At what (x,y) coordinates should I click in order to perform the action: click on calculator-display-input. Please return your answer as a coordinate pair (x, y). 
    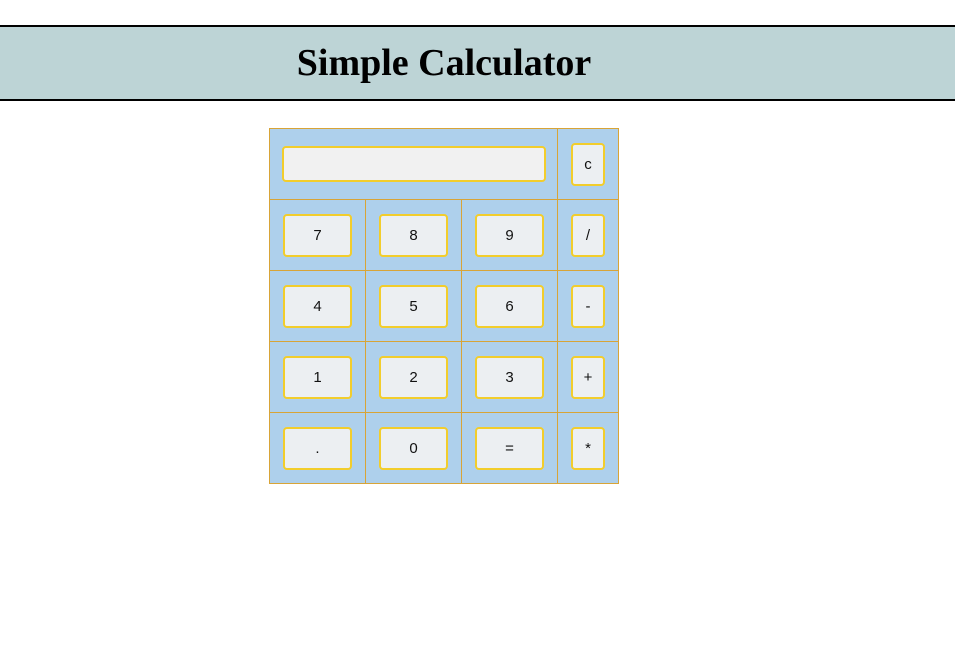
    Looking at the image, I should click on (413, 164).